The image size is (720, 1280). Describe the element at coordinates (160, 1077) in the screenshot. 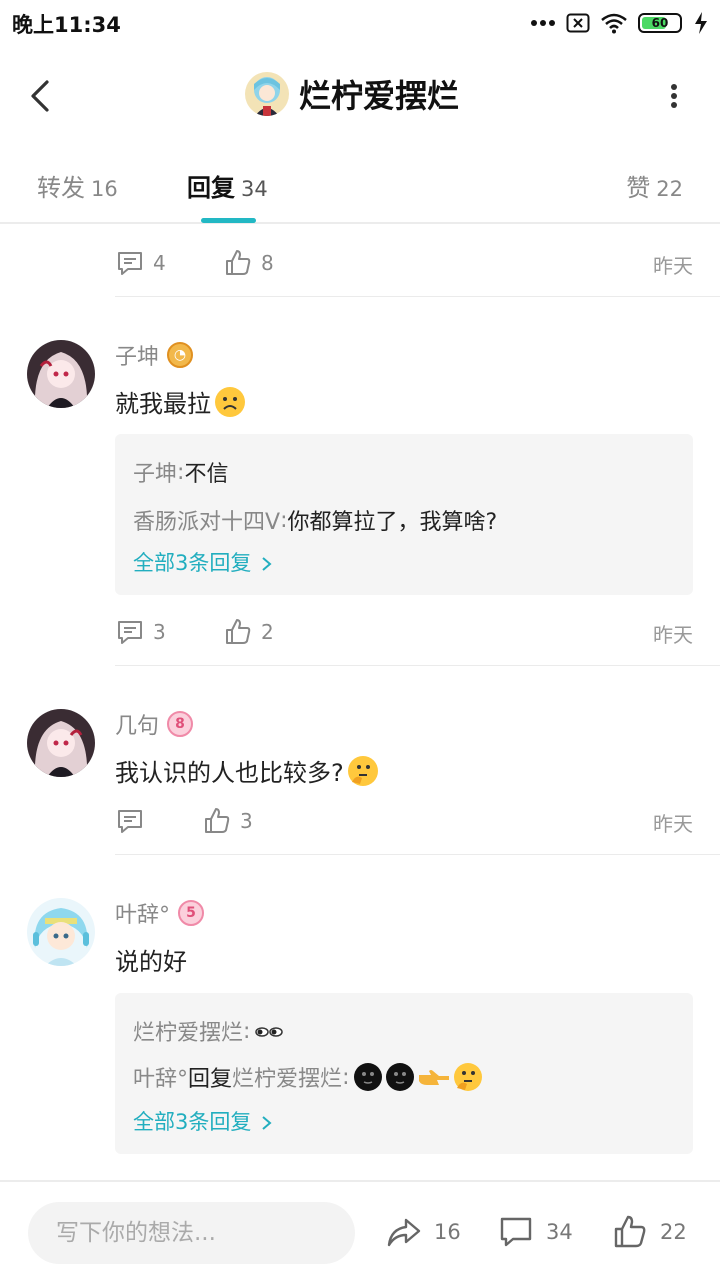

I see `reply-user: 叶⁧辞⁩⁧⁩⁧⁩°` at that location.